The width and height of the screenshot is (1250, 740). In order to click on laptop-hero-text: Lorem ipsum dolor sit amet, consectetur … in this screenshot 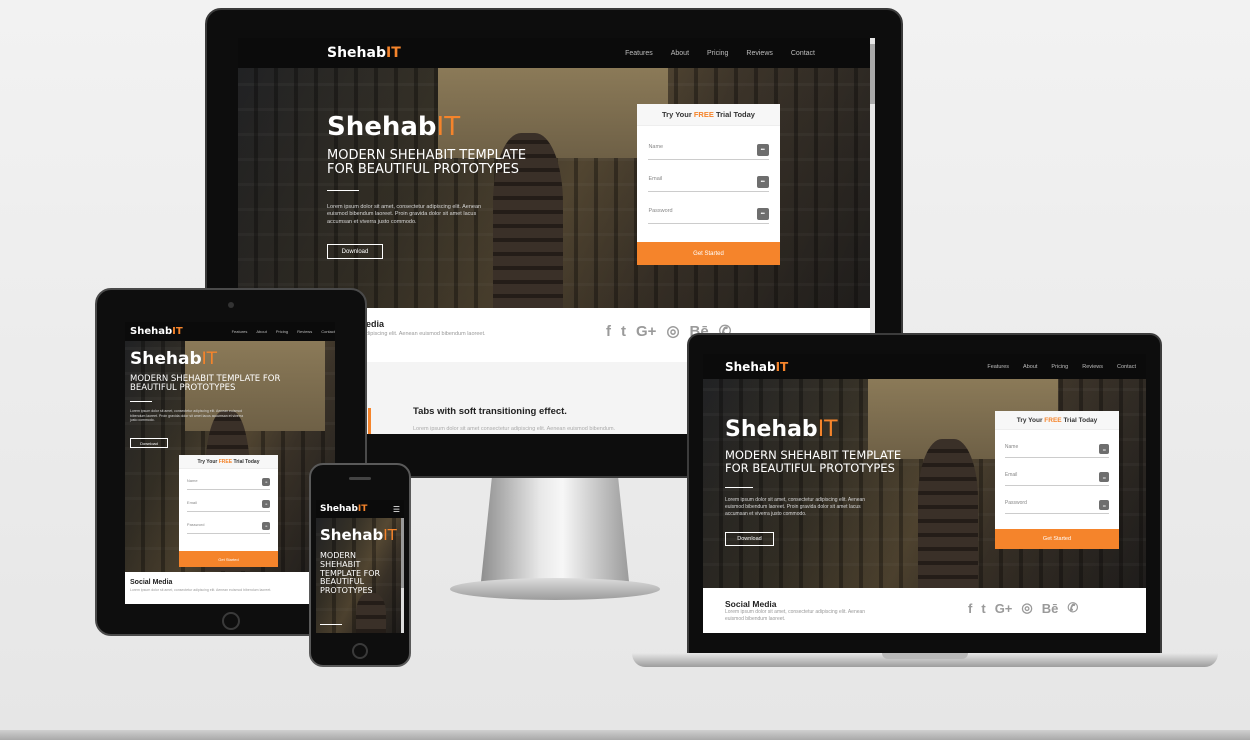, I will do `click(795, 507)`.